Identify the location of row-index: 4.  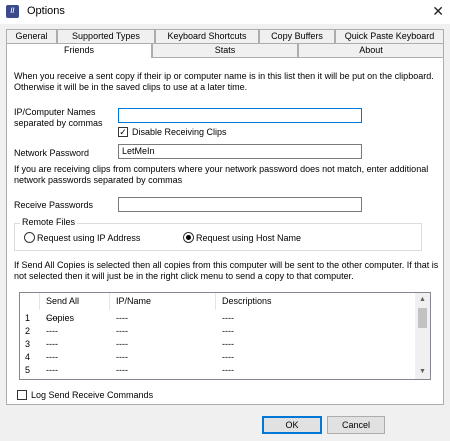
(28, 357).